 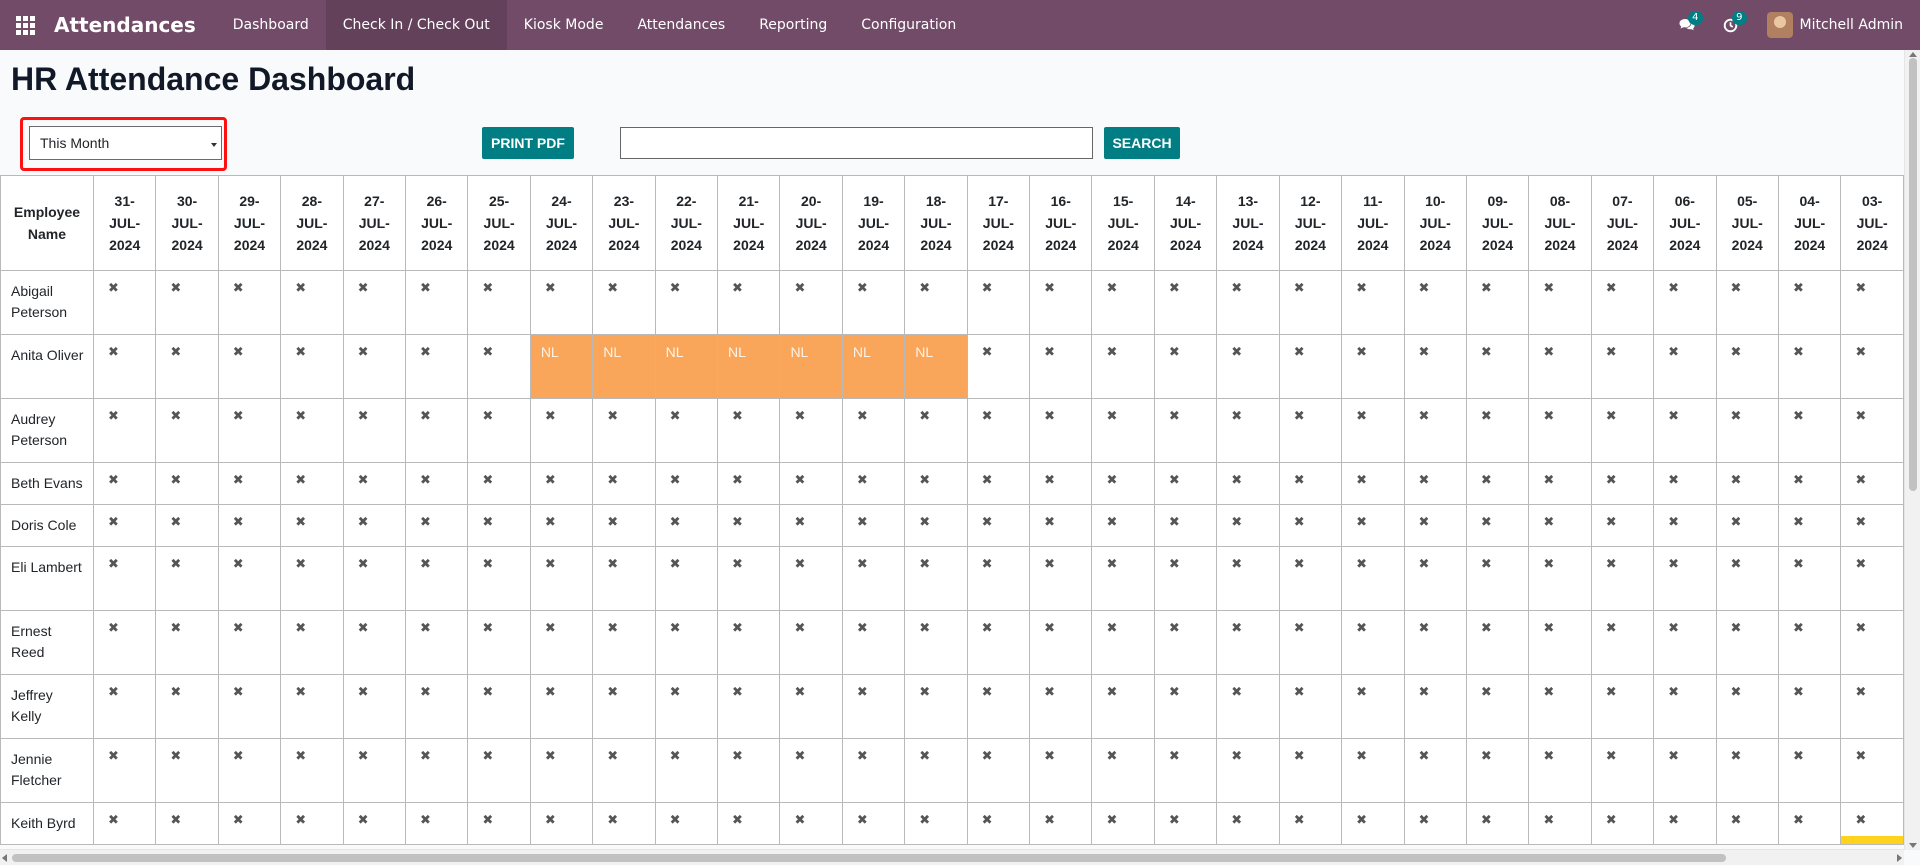 What do you see at coordinates (869, 858) in the screenshot?
I see `horizontal-scroll-thumb` at bounding box center [869, 858].